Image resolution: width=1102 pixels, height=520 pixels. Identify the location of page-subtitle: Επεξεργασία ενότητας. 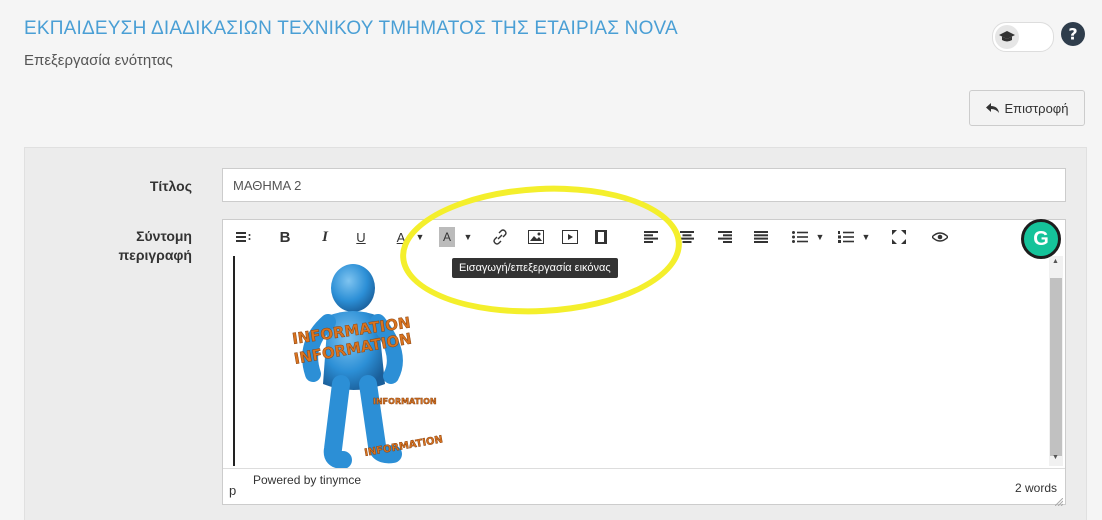
(98, 60).